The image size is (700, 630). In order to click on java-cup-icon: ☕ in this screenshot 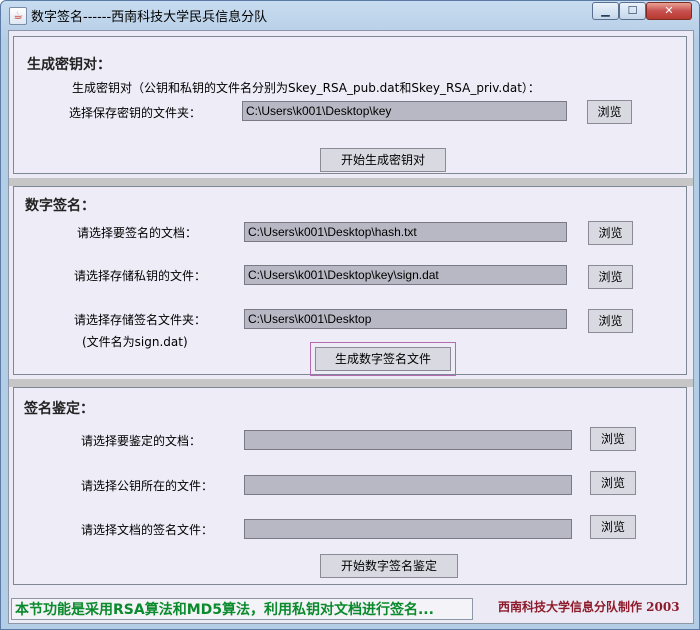, I will do `click(18, 16)`.